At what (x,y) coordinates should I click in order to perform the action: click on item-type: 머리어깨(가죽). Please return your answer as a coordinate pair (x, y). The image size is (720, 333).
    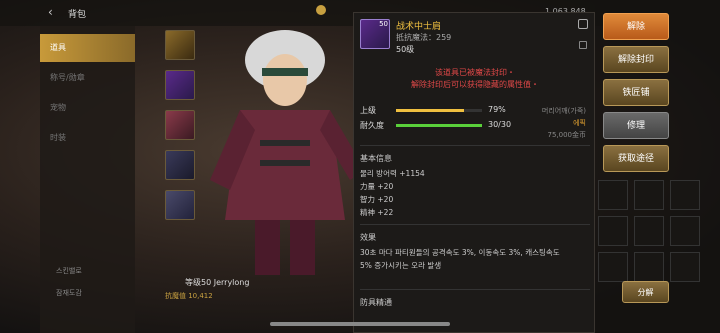
    Looking at the image, I should click on (563, 111).